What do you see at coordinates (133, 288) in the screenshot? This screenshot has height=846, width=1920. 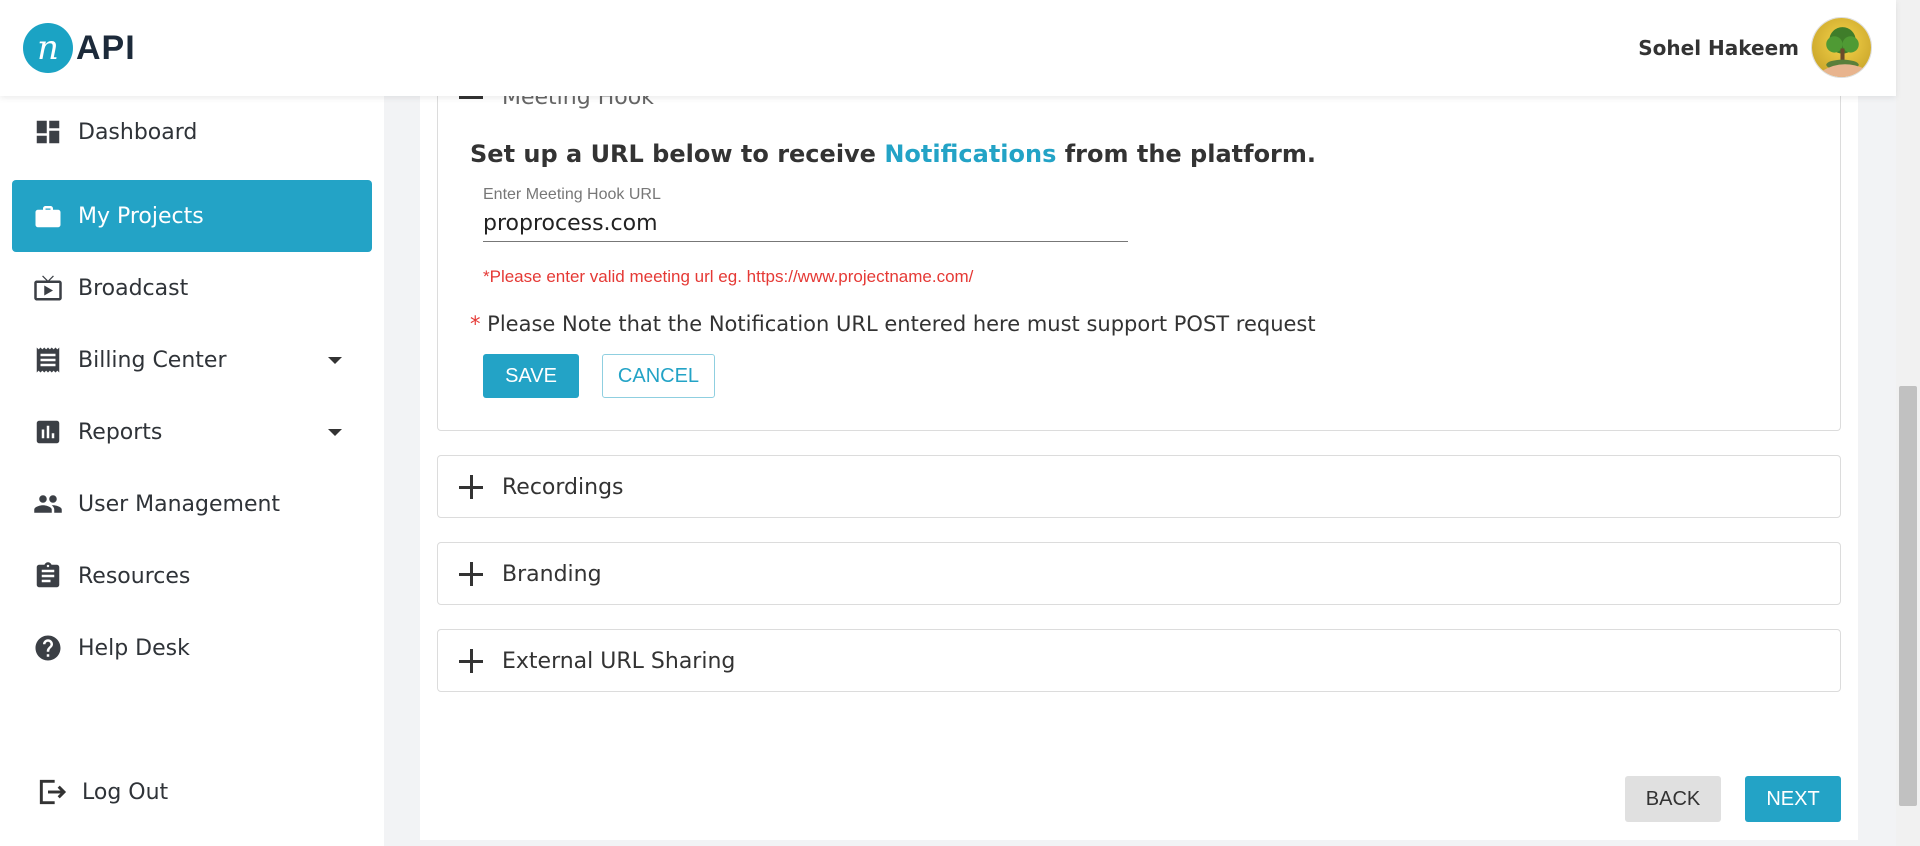 I see `sidebar-item-label: Broadcast` at bounding box center [133, 288].